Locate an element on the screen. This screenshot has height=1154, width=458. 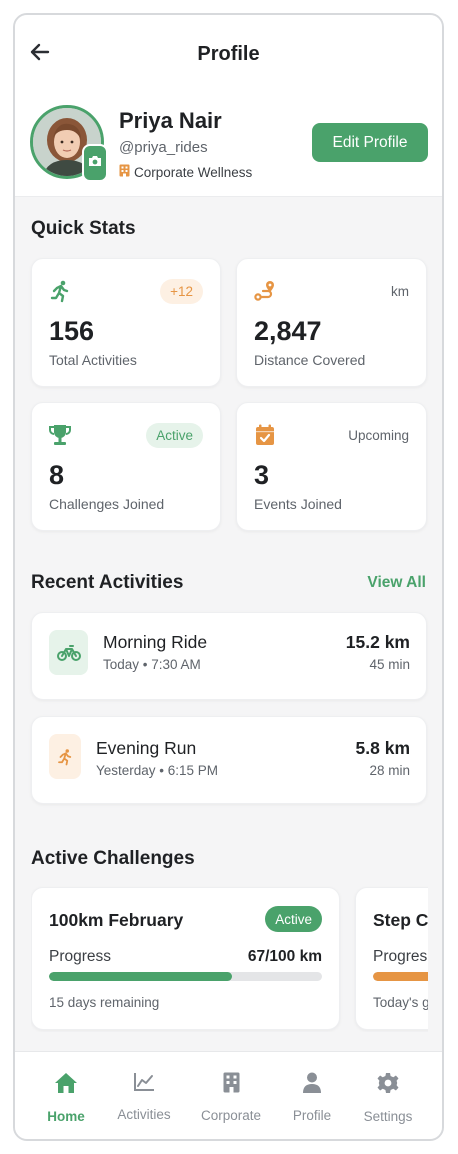
trophy-icon is located at coordinates (60, 435).